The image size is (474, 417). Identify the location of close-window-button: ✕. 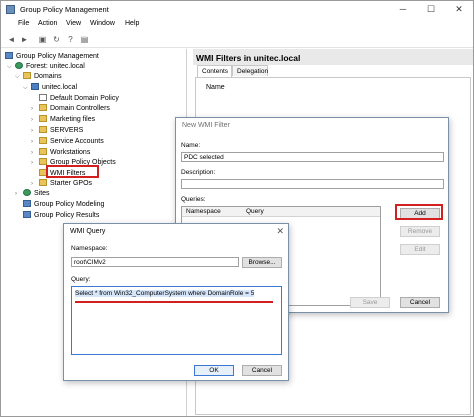
(459, 9).